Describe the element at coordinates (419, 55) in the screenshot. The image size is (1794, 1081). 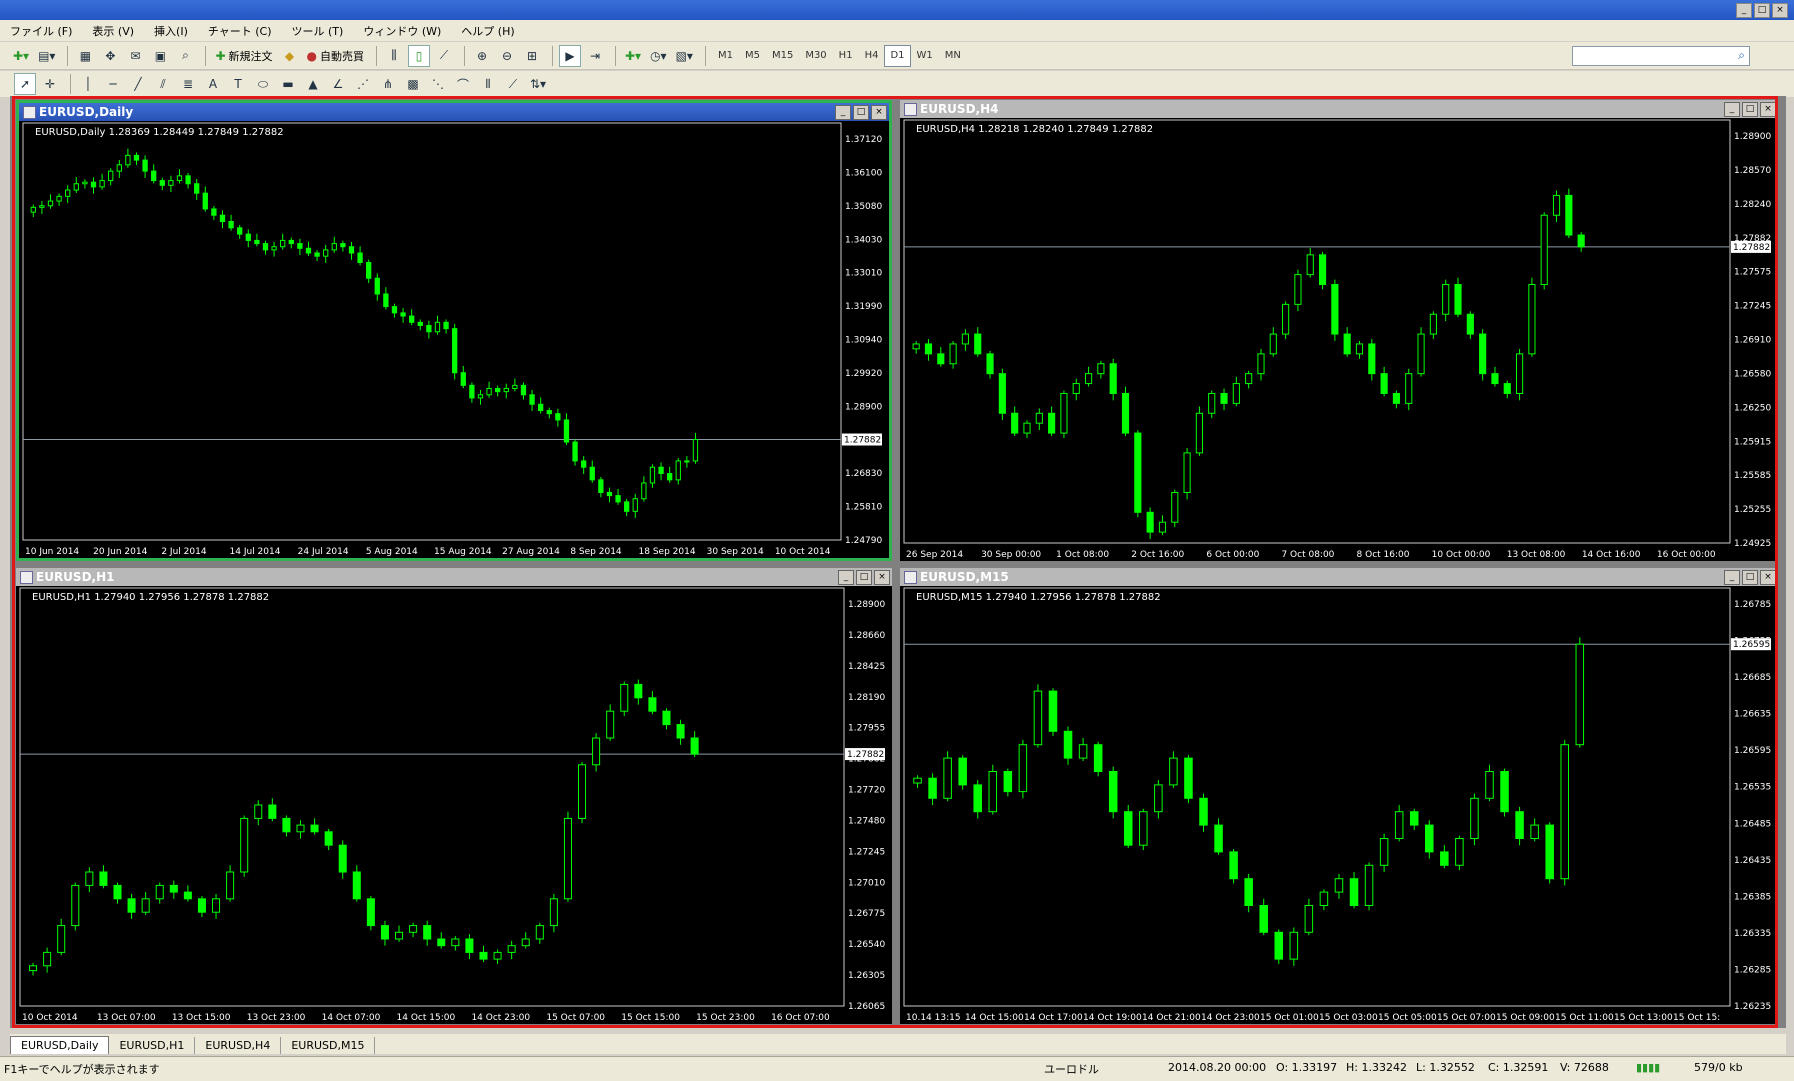
I see `candlestick-icon: ▯` at that location.